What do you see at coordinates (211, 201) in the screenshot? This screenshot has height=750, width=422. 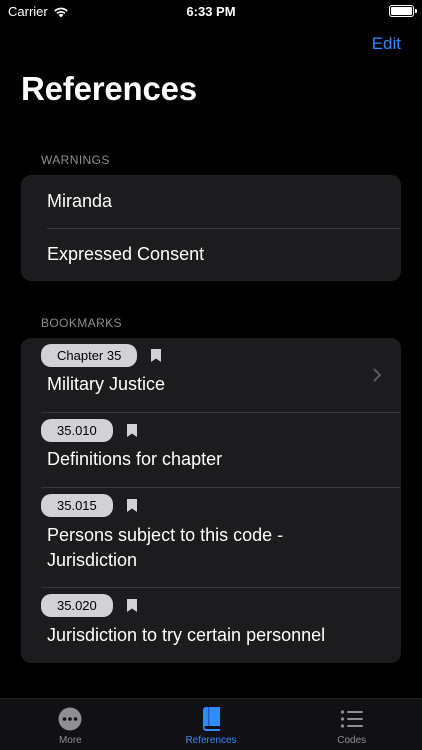 I see `list-item-miranda: Miranda` at bounding box center [211, 201].